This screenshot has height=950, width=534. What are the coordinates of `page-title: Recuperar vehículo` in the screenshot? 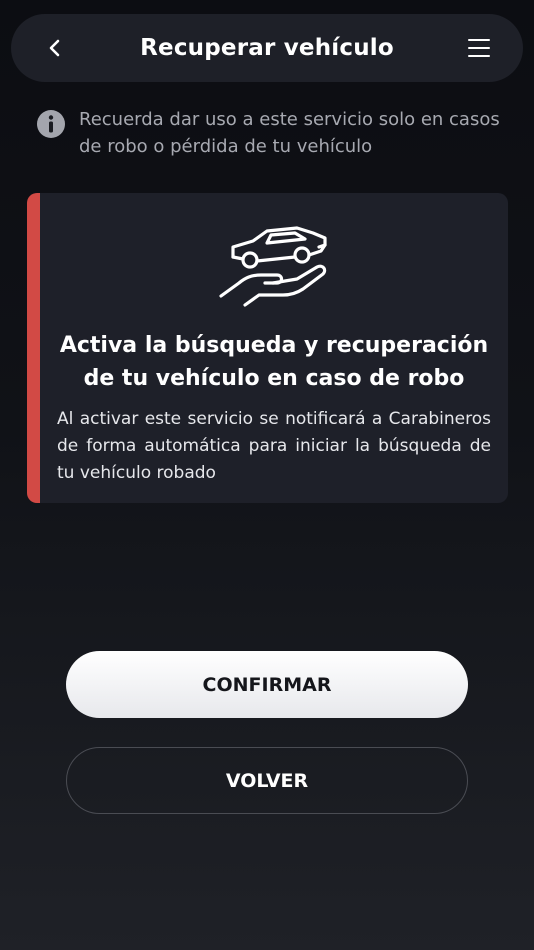 It's located at (267, 48).